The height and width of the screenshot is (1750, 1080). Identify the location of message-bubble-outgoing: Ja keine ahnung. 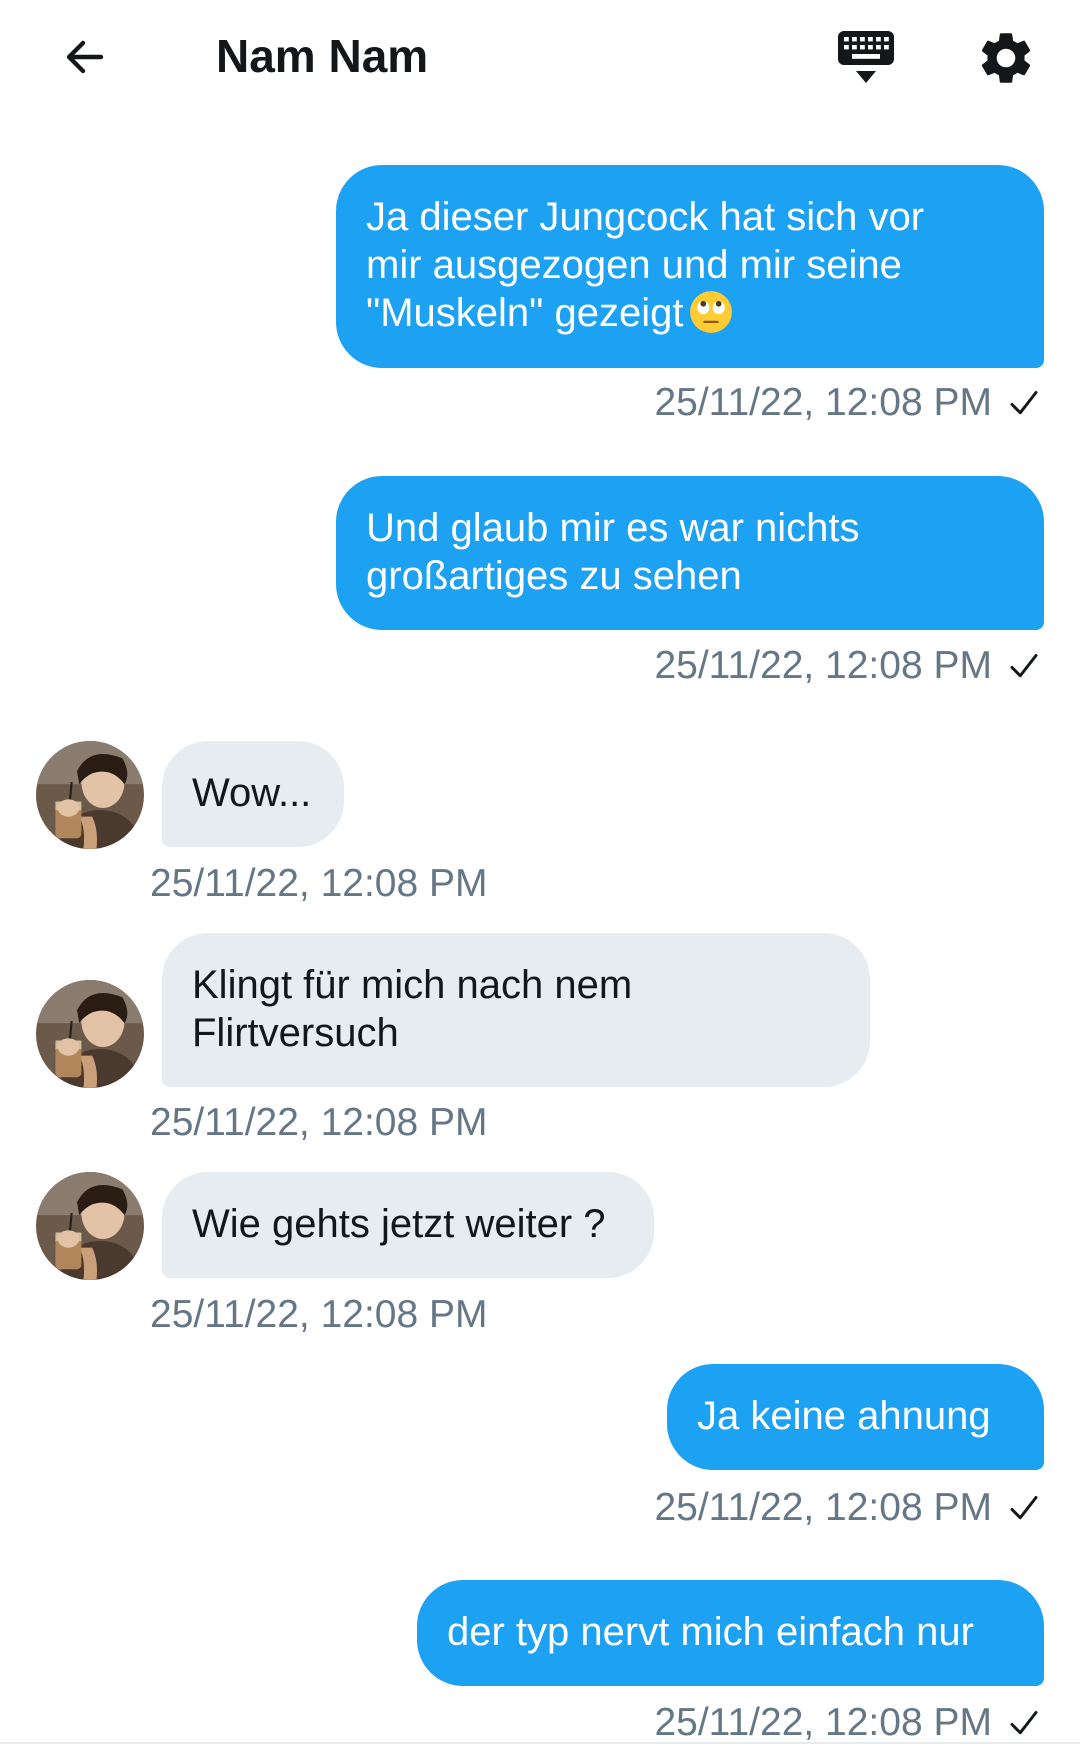
(855, 1417).